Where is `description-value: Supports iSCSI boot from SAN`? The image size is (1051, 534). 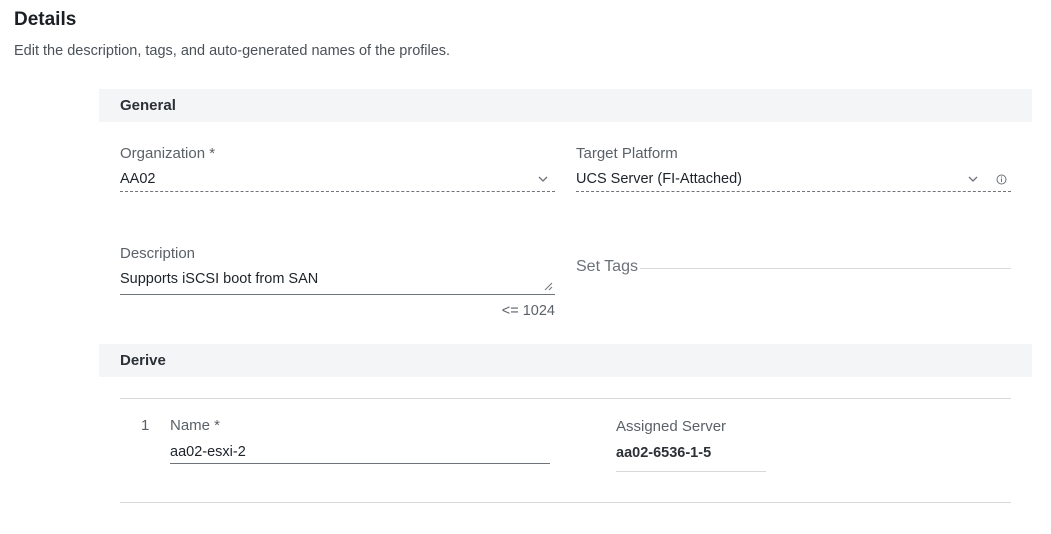 description-value: Supports iSCSI boot from SAN is located at coordinates (219, 279).